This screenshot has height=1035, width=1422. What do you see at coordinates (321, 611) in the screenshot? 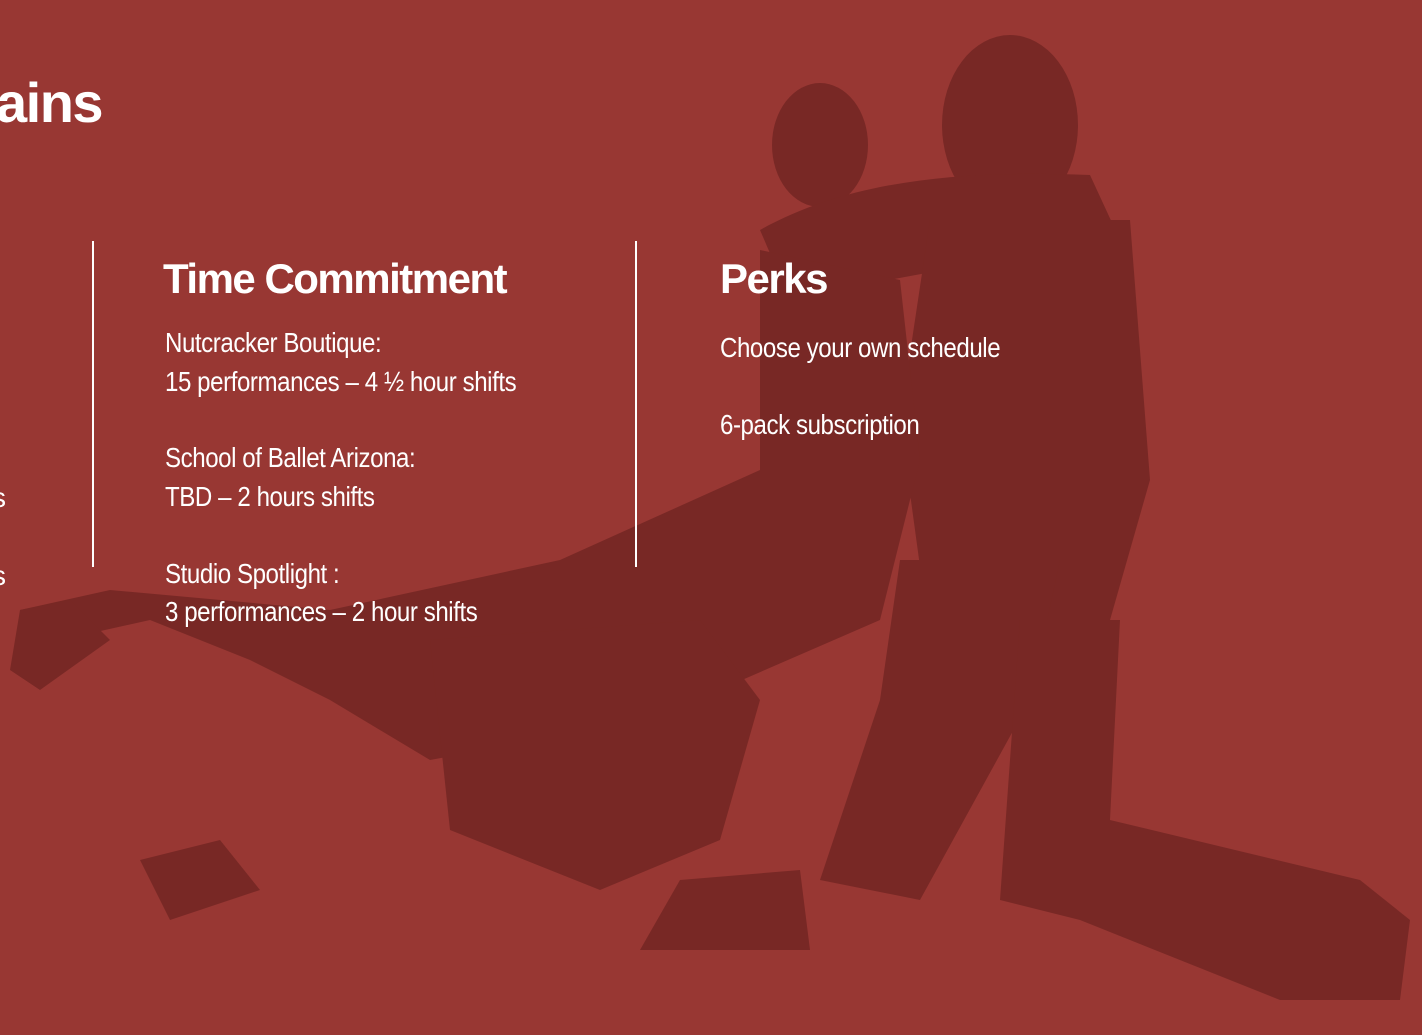
I see `time-commitment-detail: 3 performances – 2 hour shifts` at bounding box center [321, 611].